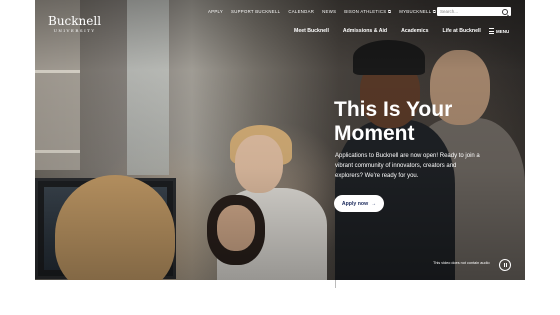 The height and width of the screenshot is (315, 560). What do you see at coordinates (335, 284) in the screenshot?
I see `scroll-indicator` at bounding box center [335, 284].